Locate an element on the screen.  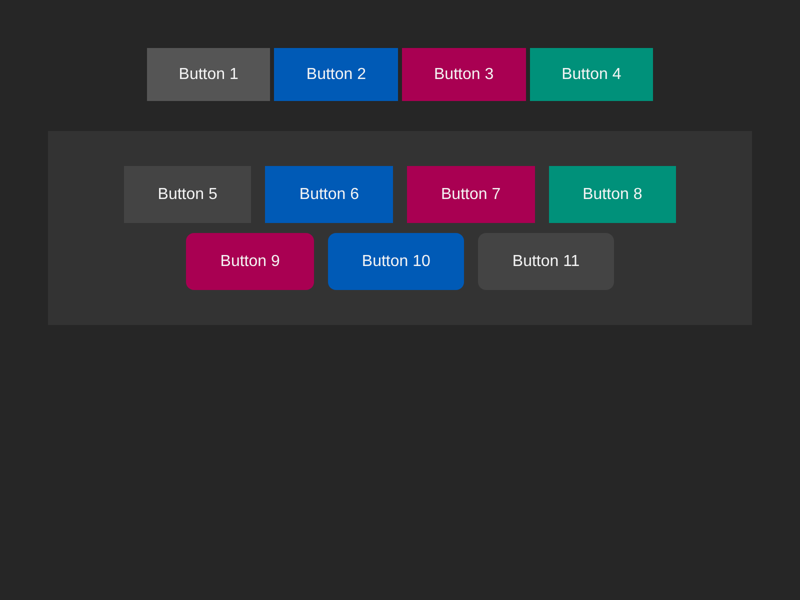
button: Button 1 is located at coordinates (208, 74).